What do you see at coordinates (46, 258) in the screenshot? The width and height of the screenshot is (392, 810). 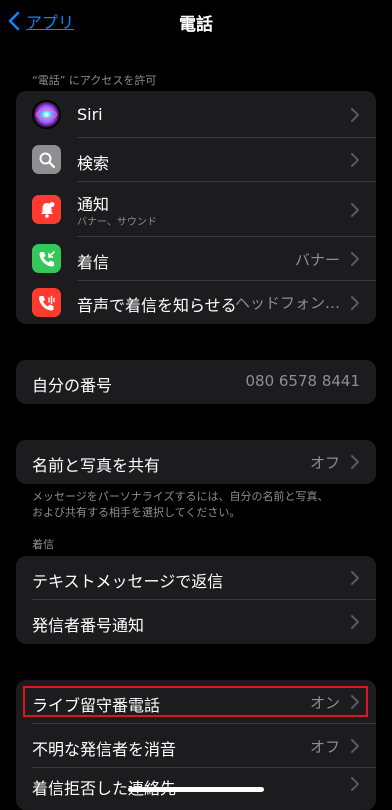 I see `incoming-call-icon` at bounding box center [46, 258].